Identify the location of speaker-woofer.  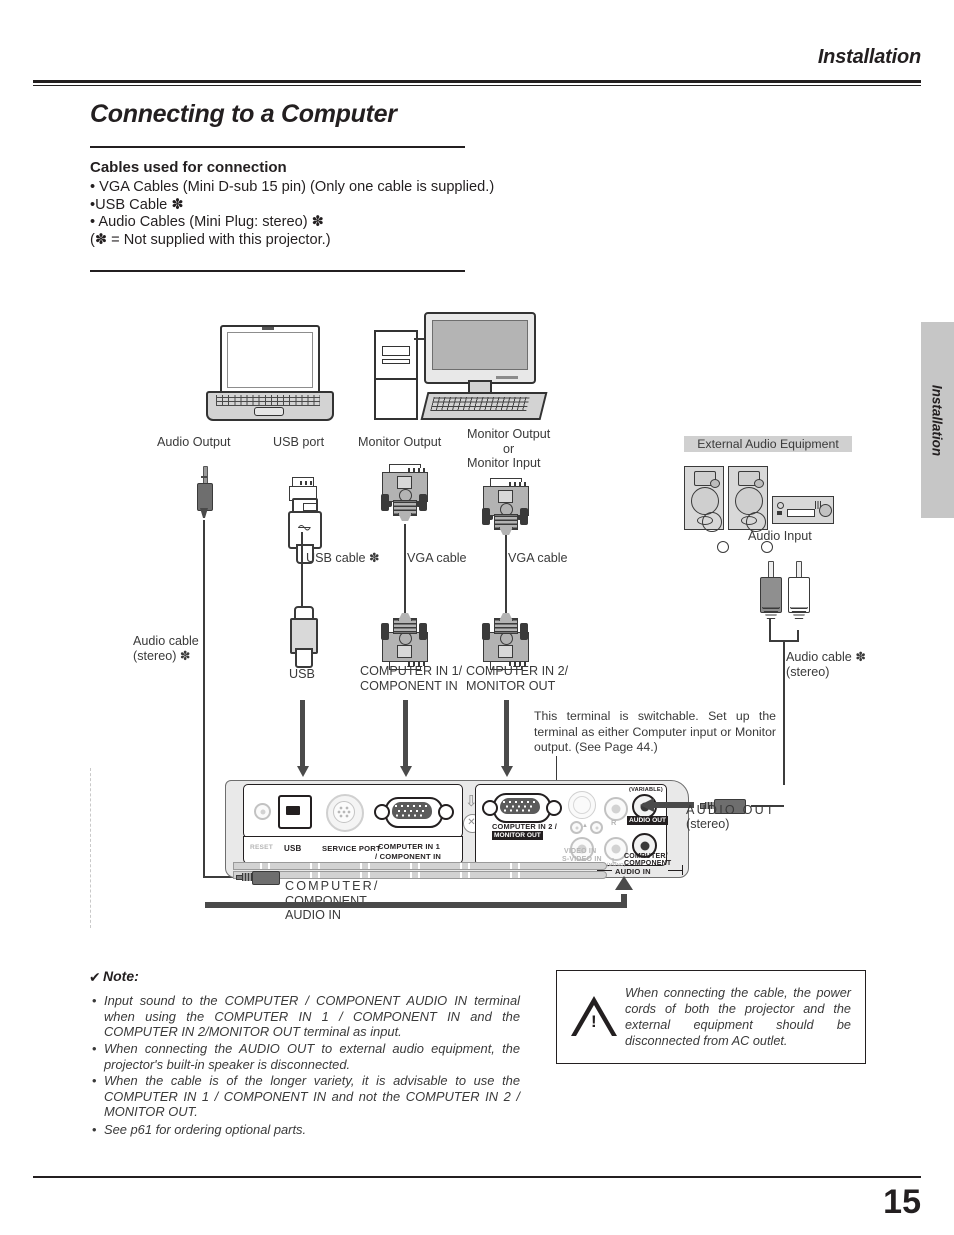
(710, 520).